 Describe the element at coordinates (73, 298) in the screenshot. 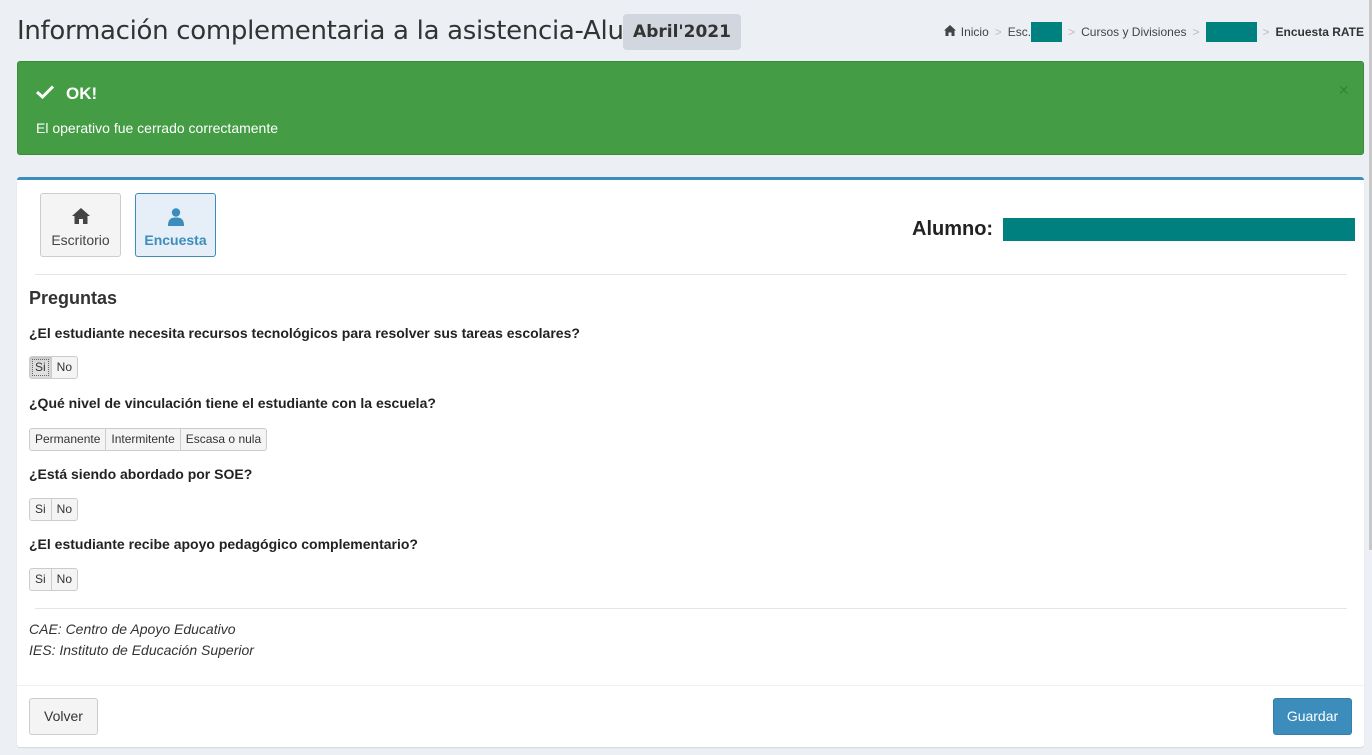

I see `questions-title: Preguntas` at that location.